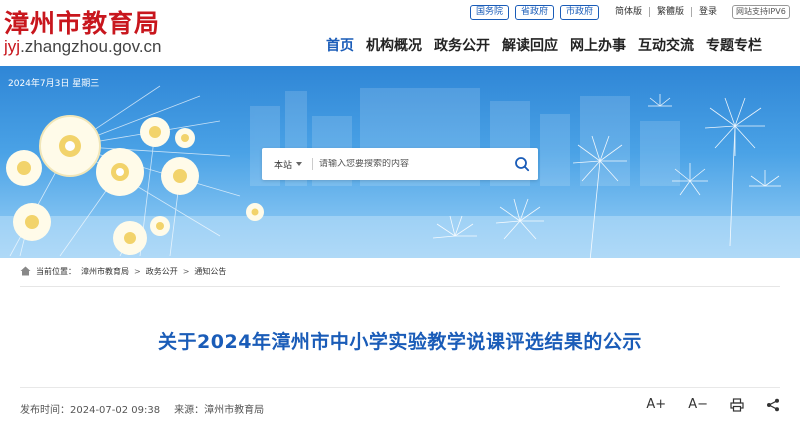 The height and width of the screenshot is (436, 800). I want to click on nav-item-special-topics: 专题专栏, so click(734, 46).